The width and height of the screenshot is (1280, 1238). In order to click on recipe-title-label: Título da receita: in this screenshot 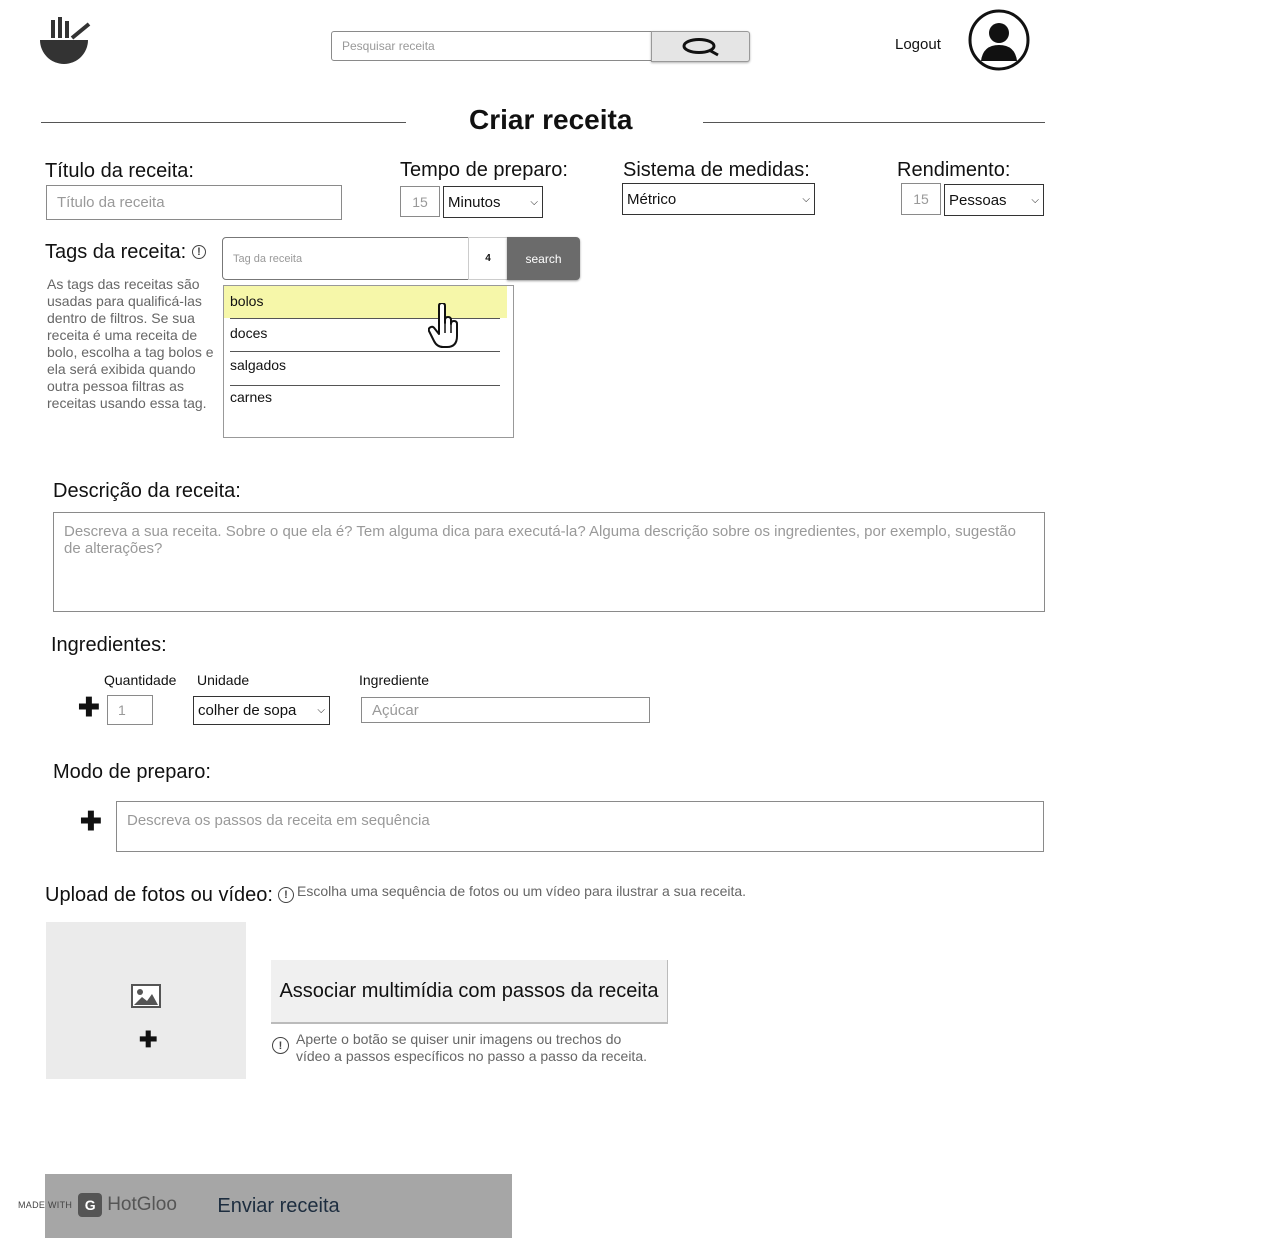, I will do `click(119, 171)`.